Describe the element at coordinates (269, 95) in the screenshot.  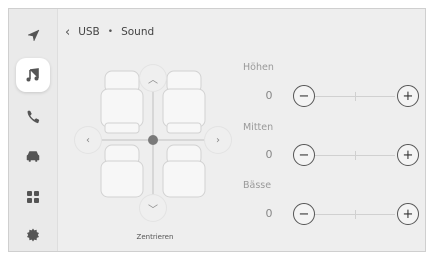
I see `eq-value-treble: 0` at that location.